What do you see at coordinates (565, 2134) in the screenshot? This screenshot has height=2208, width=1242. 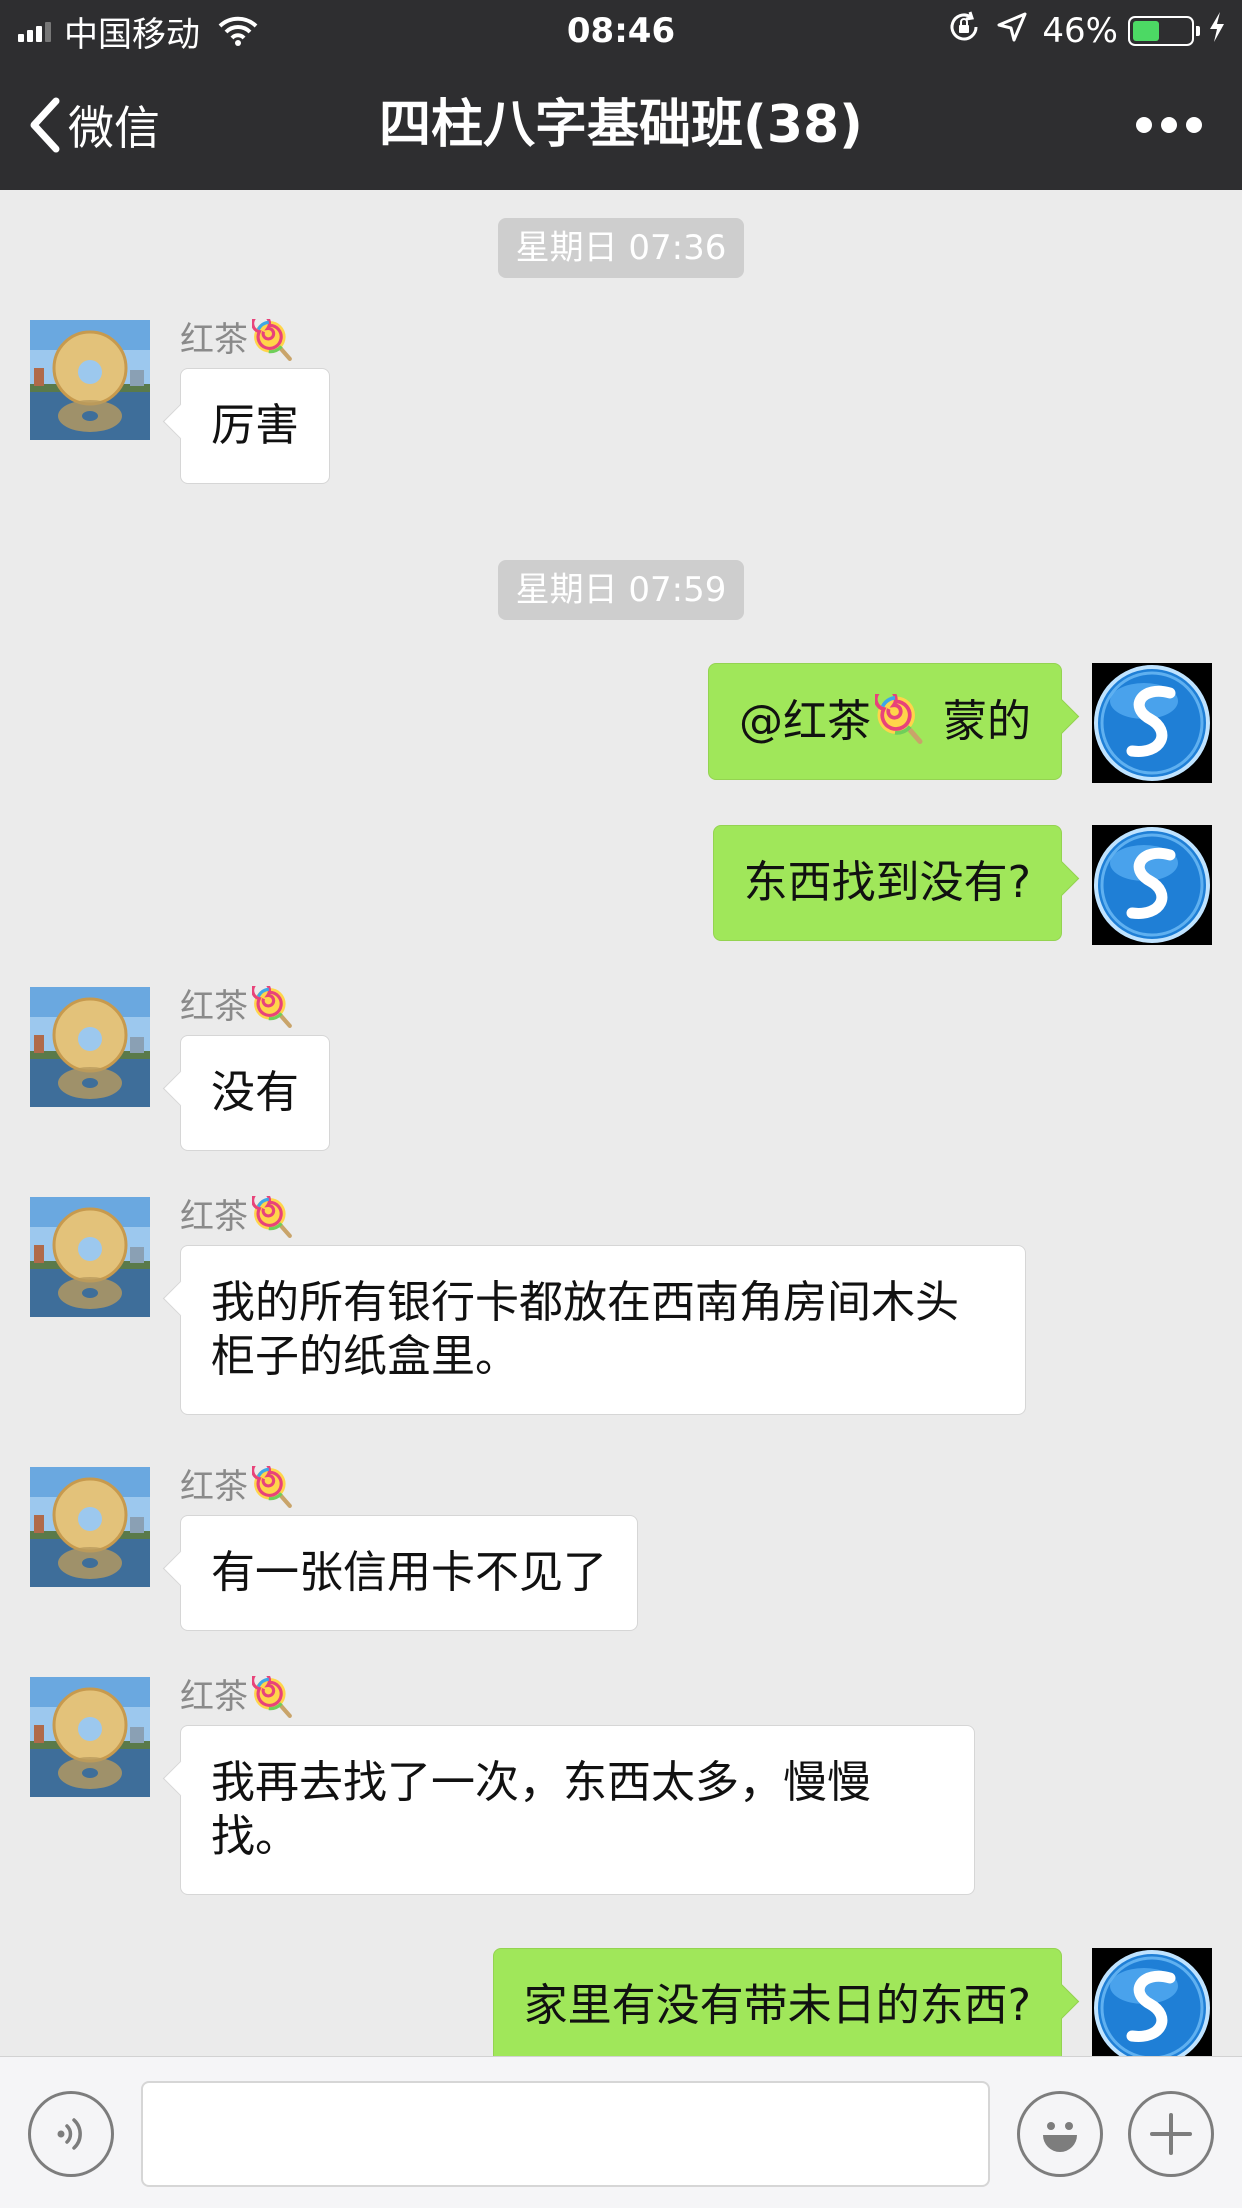 I see `message-input` at bounding box center [565, 2134].